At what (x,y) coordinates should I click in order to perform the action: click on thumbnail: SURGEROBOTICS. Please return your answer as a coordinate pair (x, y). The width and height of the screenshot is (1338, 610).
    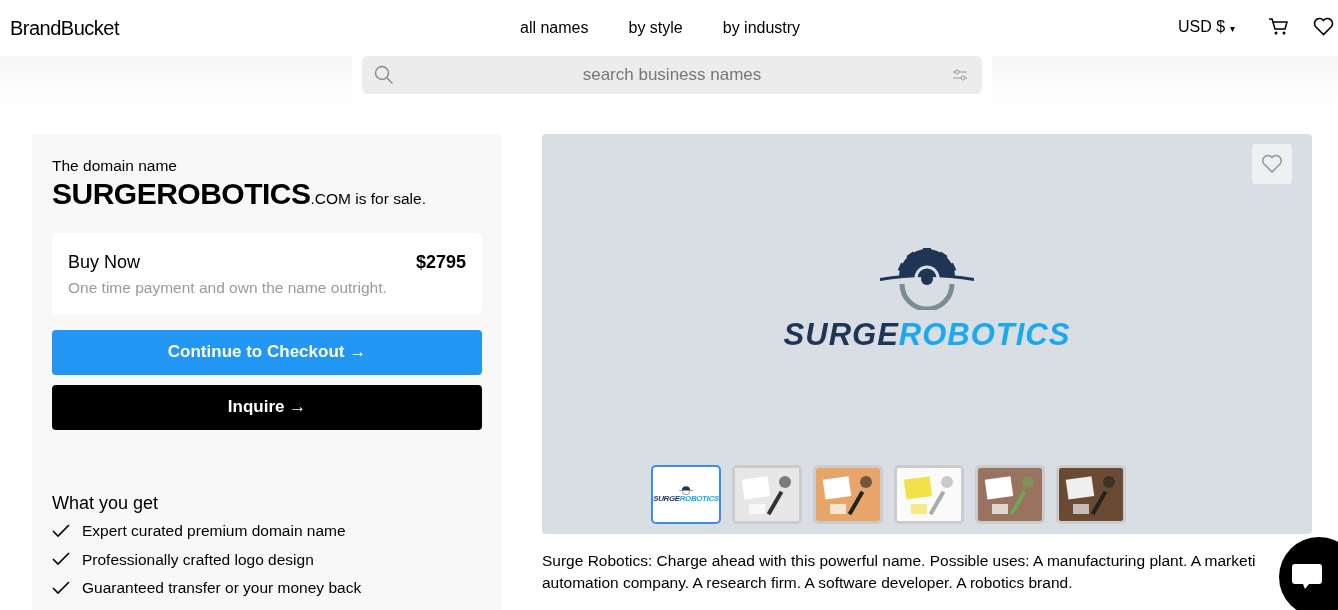
    Looking at the image, I should click on (686, 494).